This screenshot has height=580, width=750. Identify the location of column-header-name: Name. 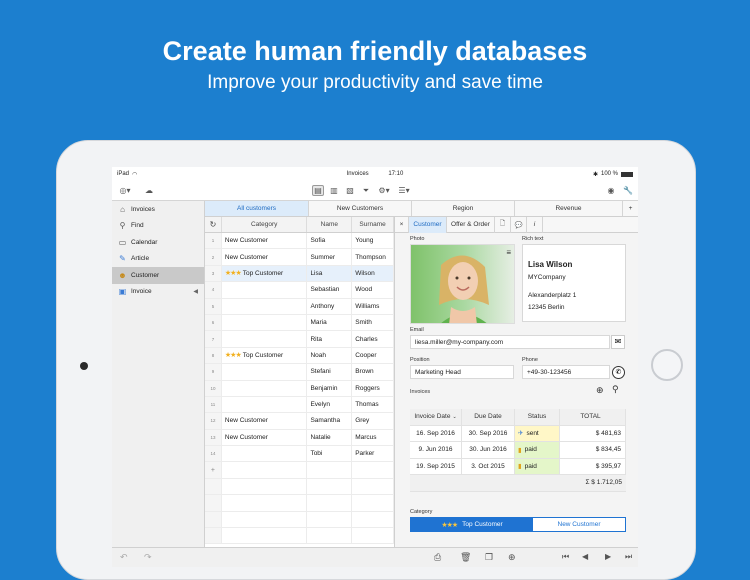
(330, 224).